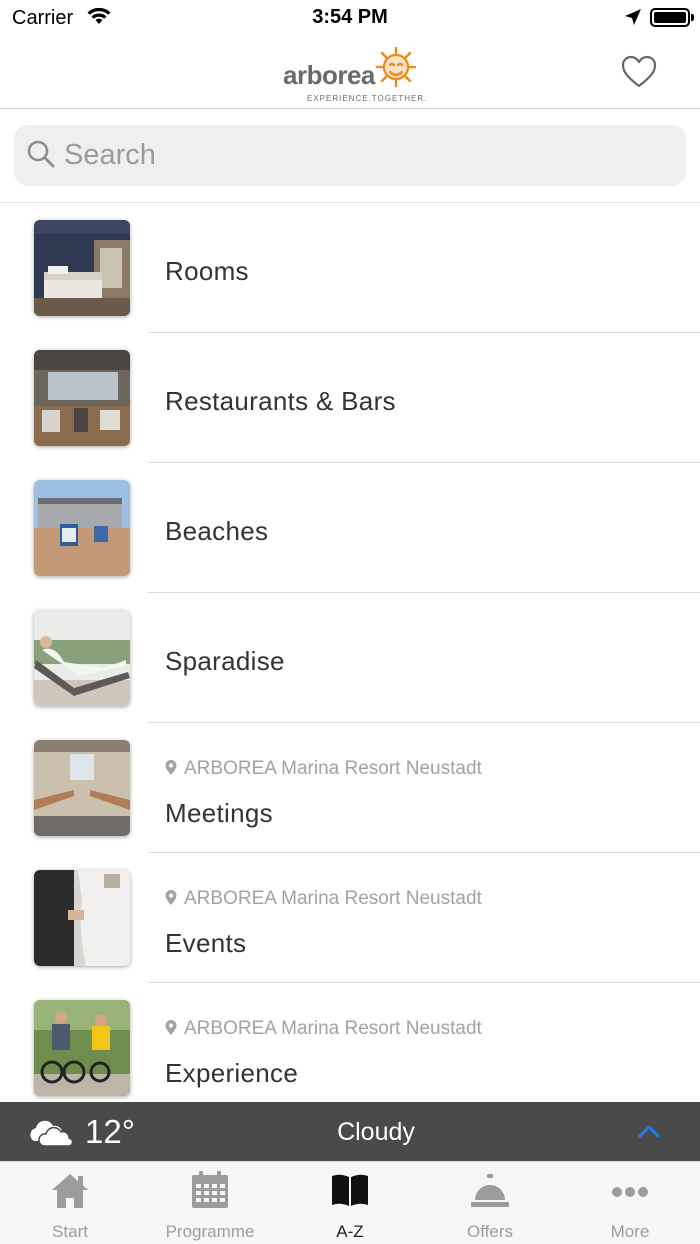  What do you see at coordinates (280, 401) in the screenshot?
I see `item-title: Restaurants & Bars` at bounding box center [280, 401].